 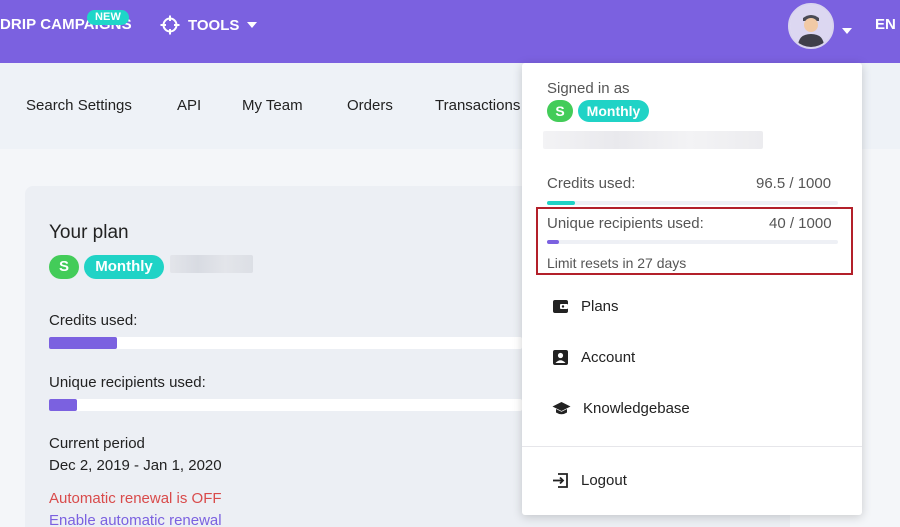 What do you see at coordinates (89, 232) in the screenshot?
I see `plan-title: Your plan` at bounding box center [89, 232].